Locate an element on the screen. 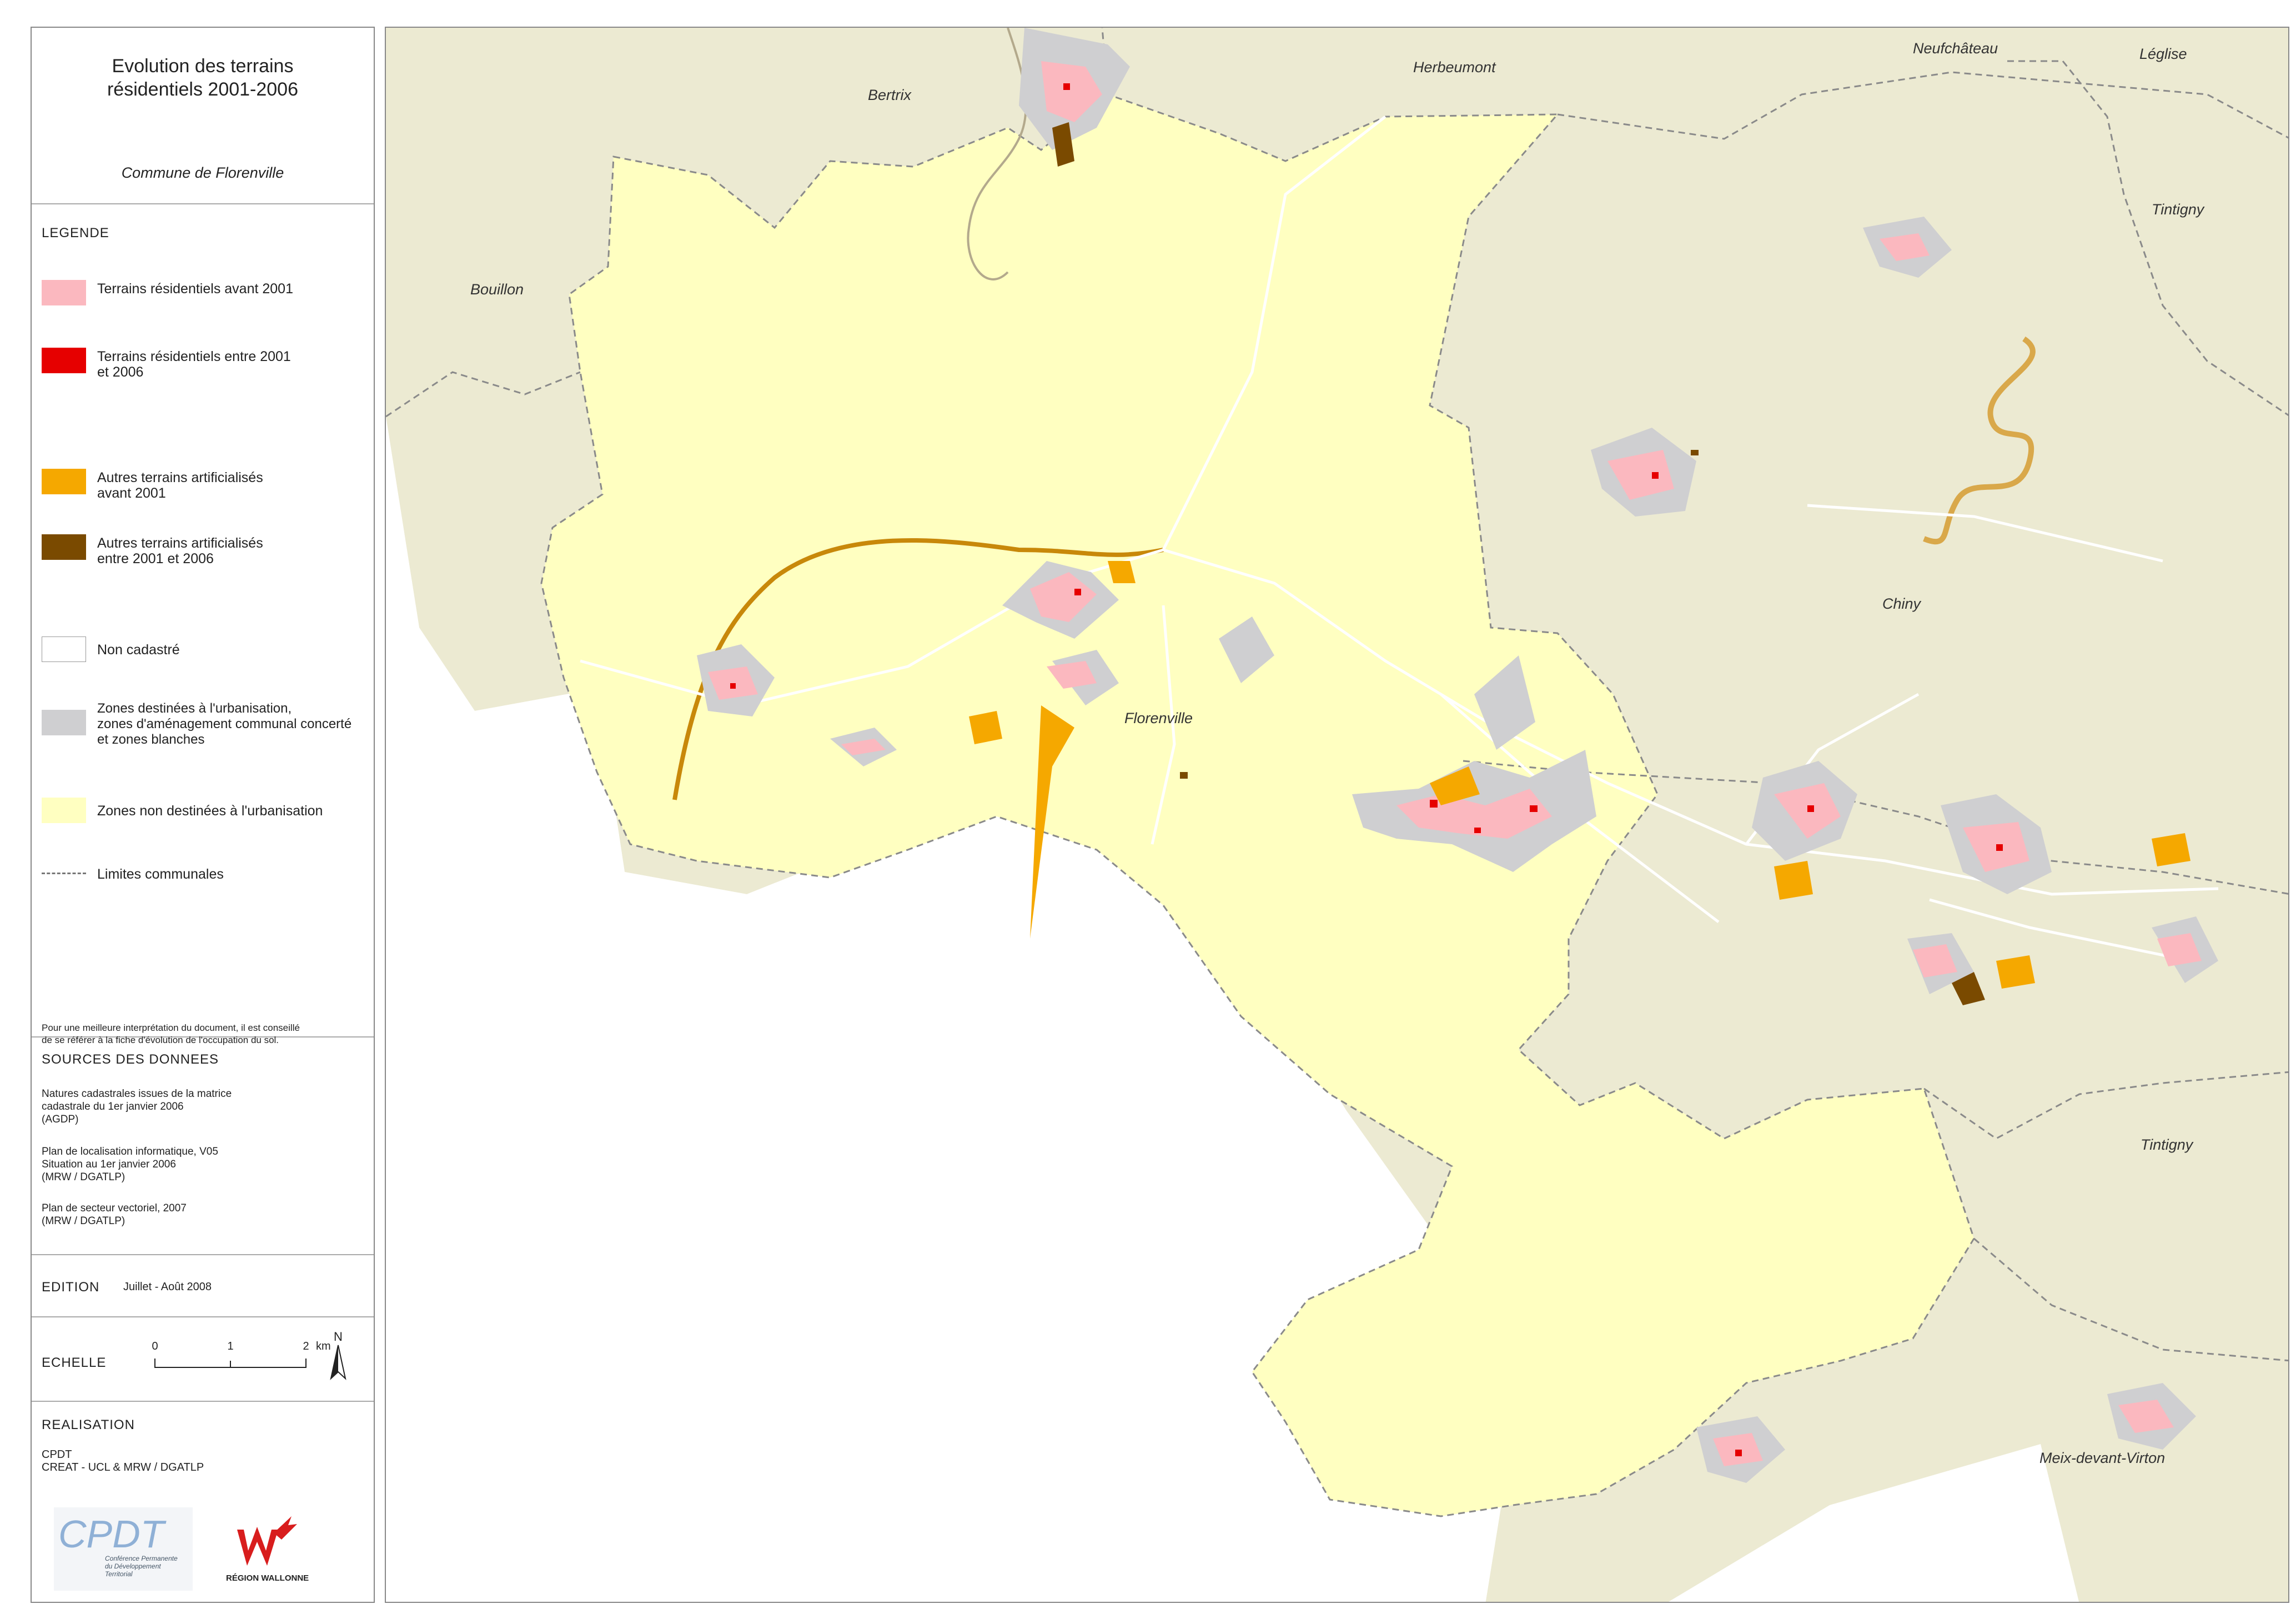 This screenshot has height=1624, width=2296. source-line: (AGDP) is located at coordinates (60, 1119).